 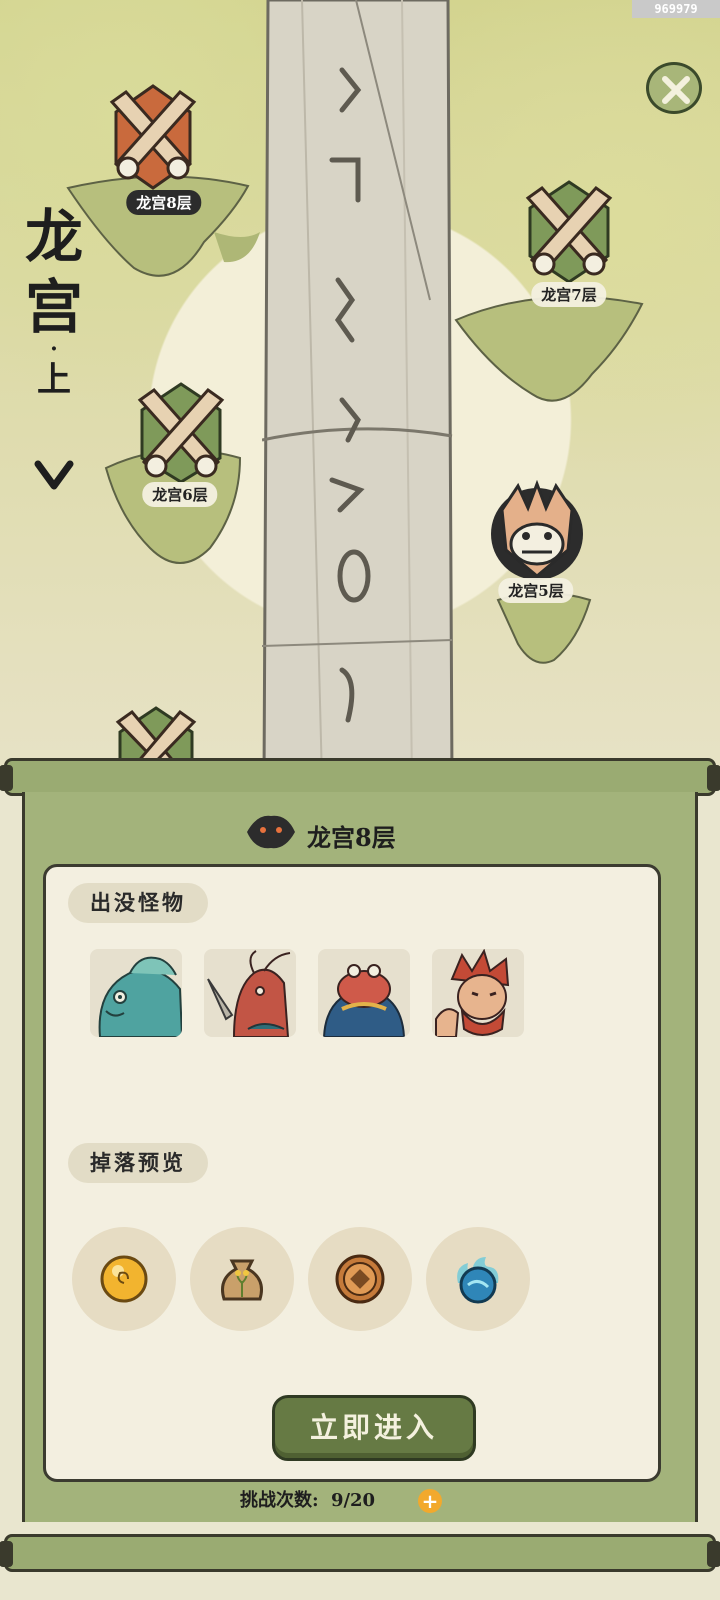 I want to click on scroll-top-rod, so click(x=360, y=777).